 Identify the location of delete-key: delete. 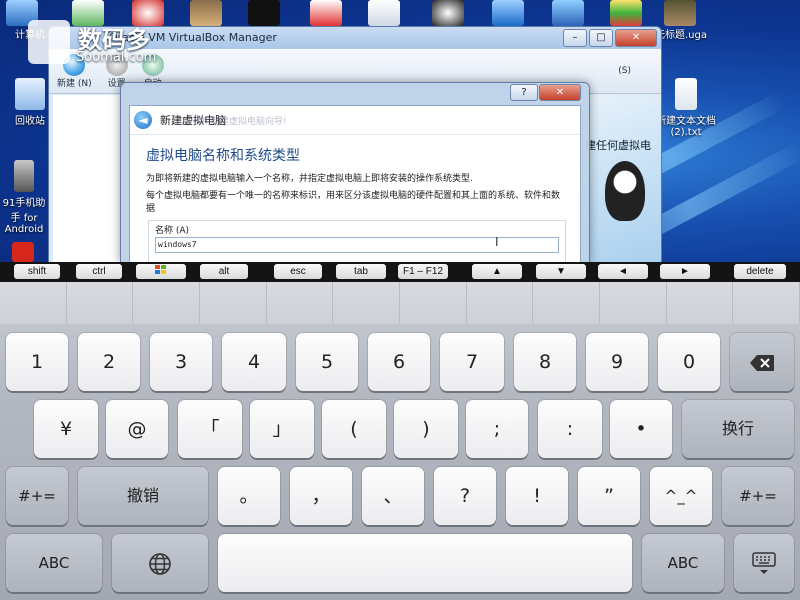
(760, 271).